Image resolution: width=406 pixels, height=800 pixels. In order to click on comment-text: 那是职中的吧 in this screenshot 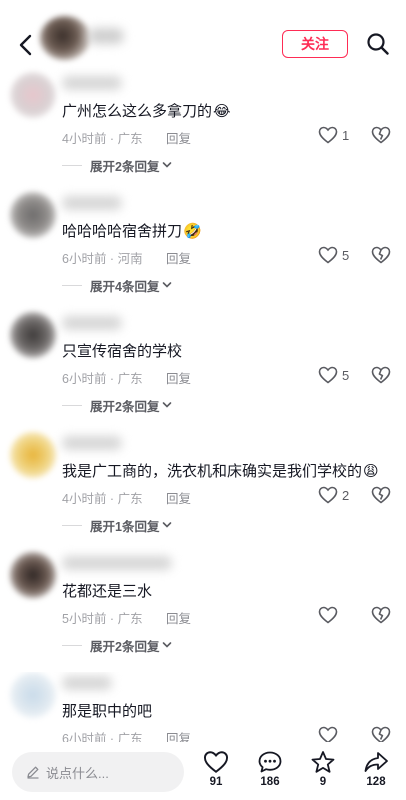, I will do `click(107, 710)`.